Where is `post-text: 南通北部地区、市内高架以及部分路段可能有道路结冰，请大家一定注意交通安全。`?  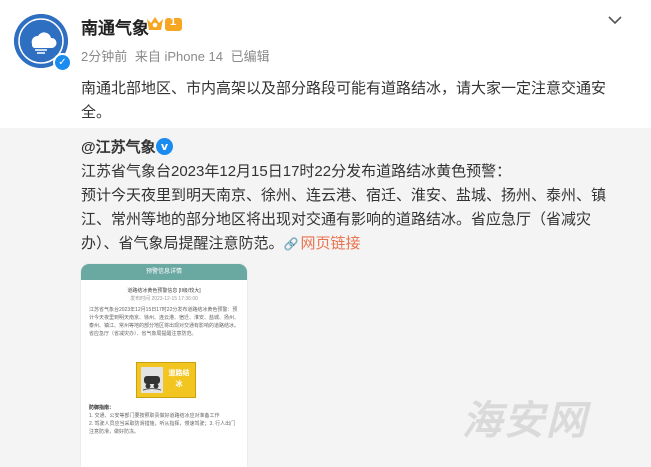 post-text: 南通北部地区、市内高架以及部分路段可能有道路结冰，请大家一定注意交通安全。 is located at coordinates (344, 100).